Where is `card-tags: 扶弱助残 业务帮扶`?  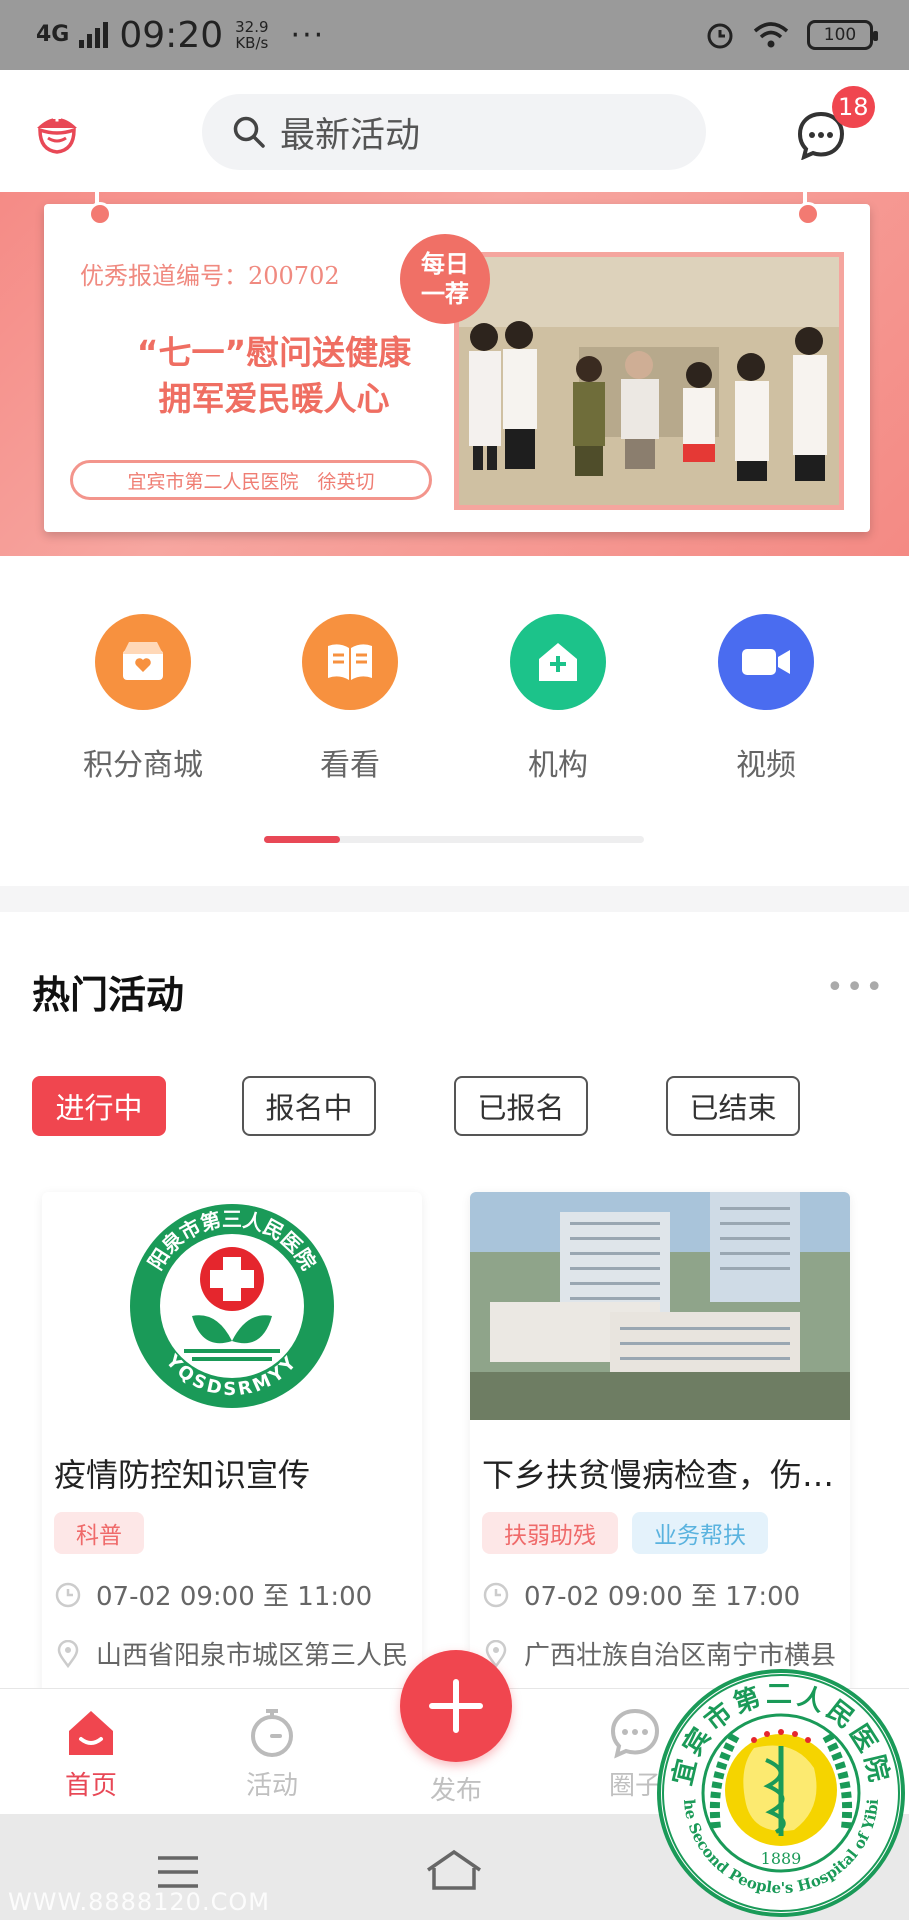
card-tags: 扶弱助残 业务帮扶 is located at coordinates (660, 1533).